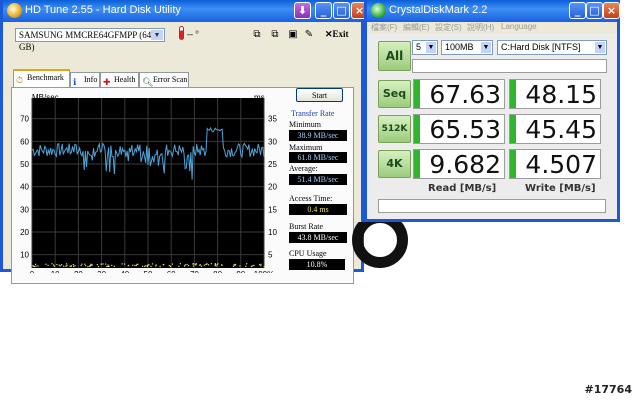 This screenshot has height=400, width=640. Describe the element at coordinates (24, 209) in the screenshot. I see `graph-left-tick-label: 30` at that location.